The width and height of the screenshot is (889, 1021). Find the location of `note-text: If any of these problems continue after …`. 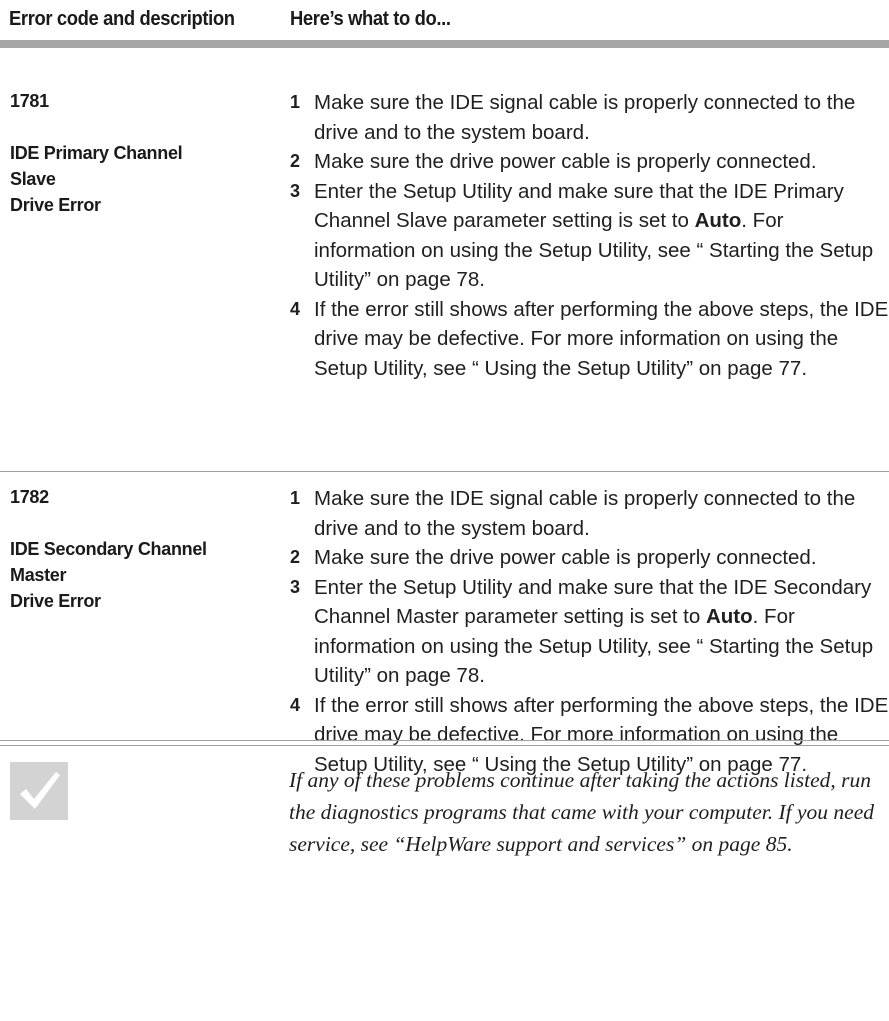

note-text: If any of these problems continue after … is located at coordinates (582, 812).